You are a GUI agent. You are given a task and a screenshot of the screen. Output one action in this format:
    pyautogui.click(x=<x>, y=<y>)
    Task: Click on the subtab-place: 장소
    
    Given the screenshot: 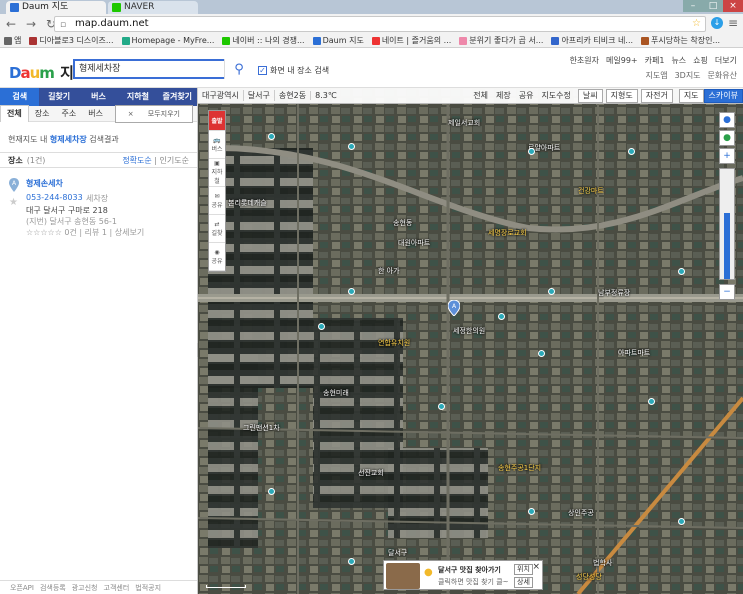 What is the action you would take?
    pyautogui.click(x=42, y=114)
    